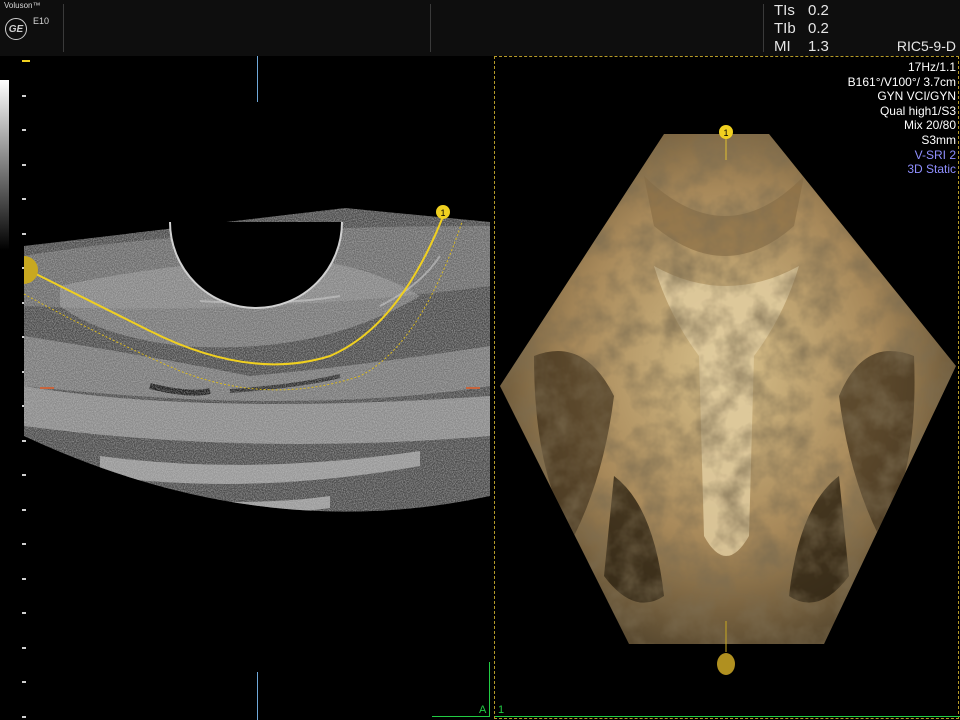  I want to click on safety-indices: TIs 0.2 TIb 0.2 MI 1.3, so click(801, 29).